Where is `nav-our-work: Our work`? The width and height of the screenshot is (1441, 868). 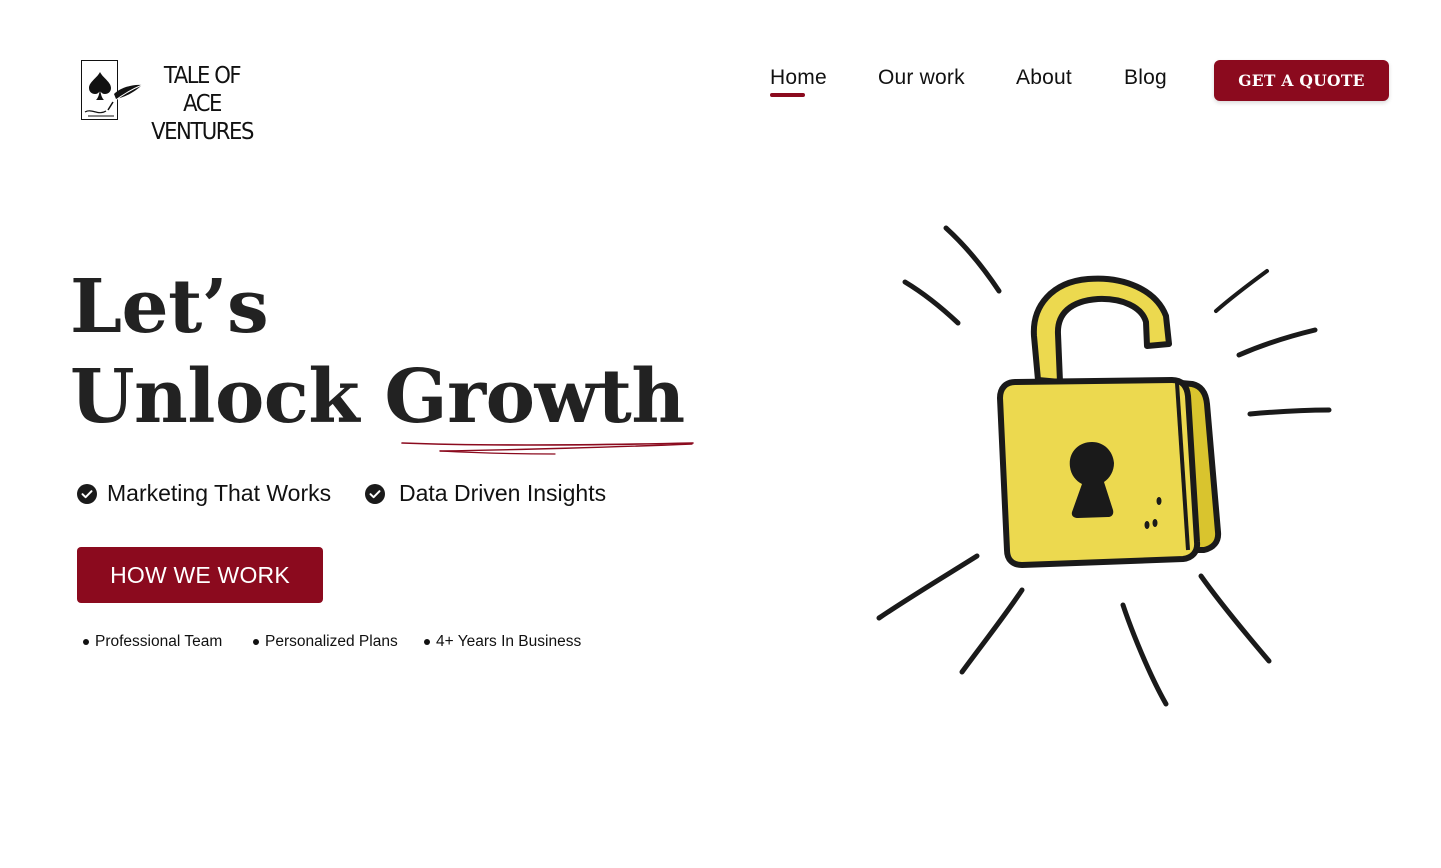
nav-our-work: Our work is located at coordinates (921, 78).